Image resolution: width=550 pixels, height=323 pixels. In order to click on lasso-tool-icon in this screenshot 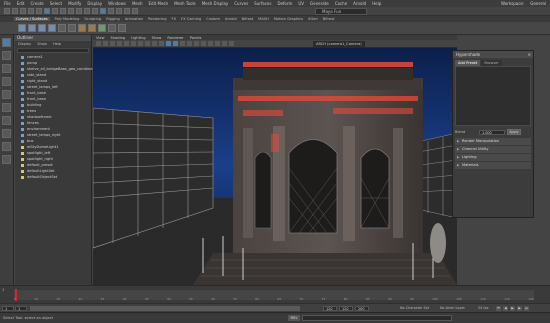, I will do `click(6, 55)`.